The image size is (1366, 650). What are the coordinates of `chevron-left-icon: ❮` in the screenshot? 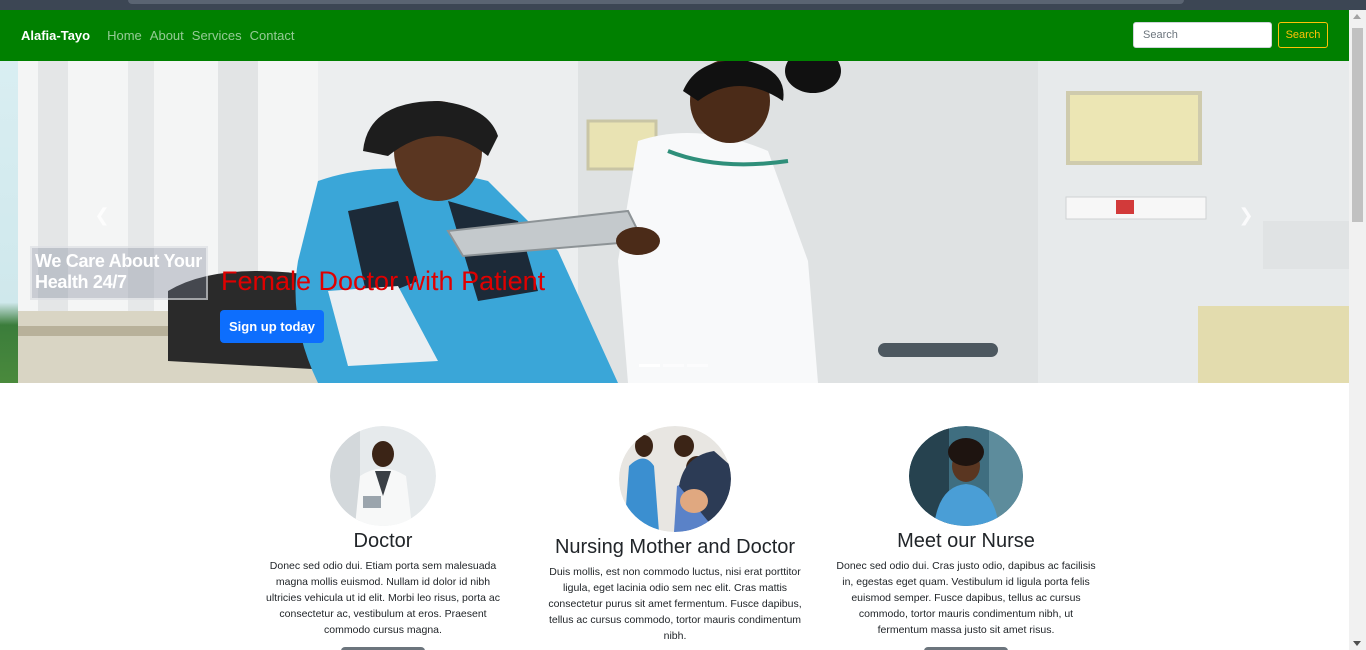 It's located at (102, 215).